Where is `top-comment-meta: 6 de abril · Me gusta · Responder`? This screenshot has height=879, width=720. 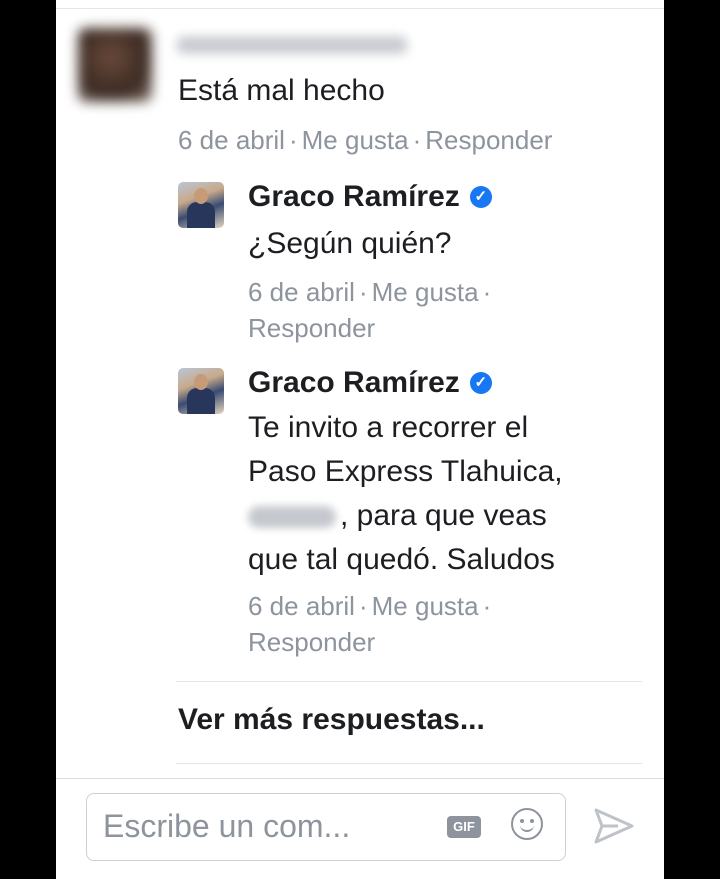
top-comment-meta: 6 de abril · Me gusta · Responder is located at coordinates (365, 140).